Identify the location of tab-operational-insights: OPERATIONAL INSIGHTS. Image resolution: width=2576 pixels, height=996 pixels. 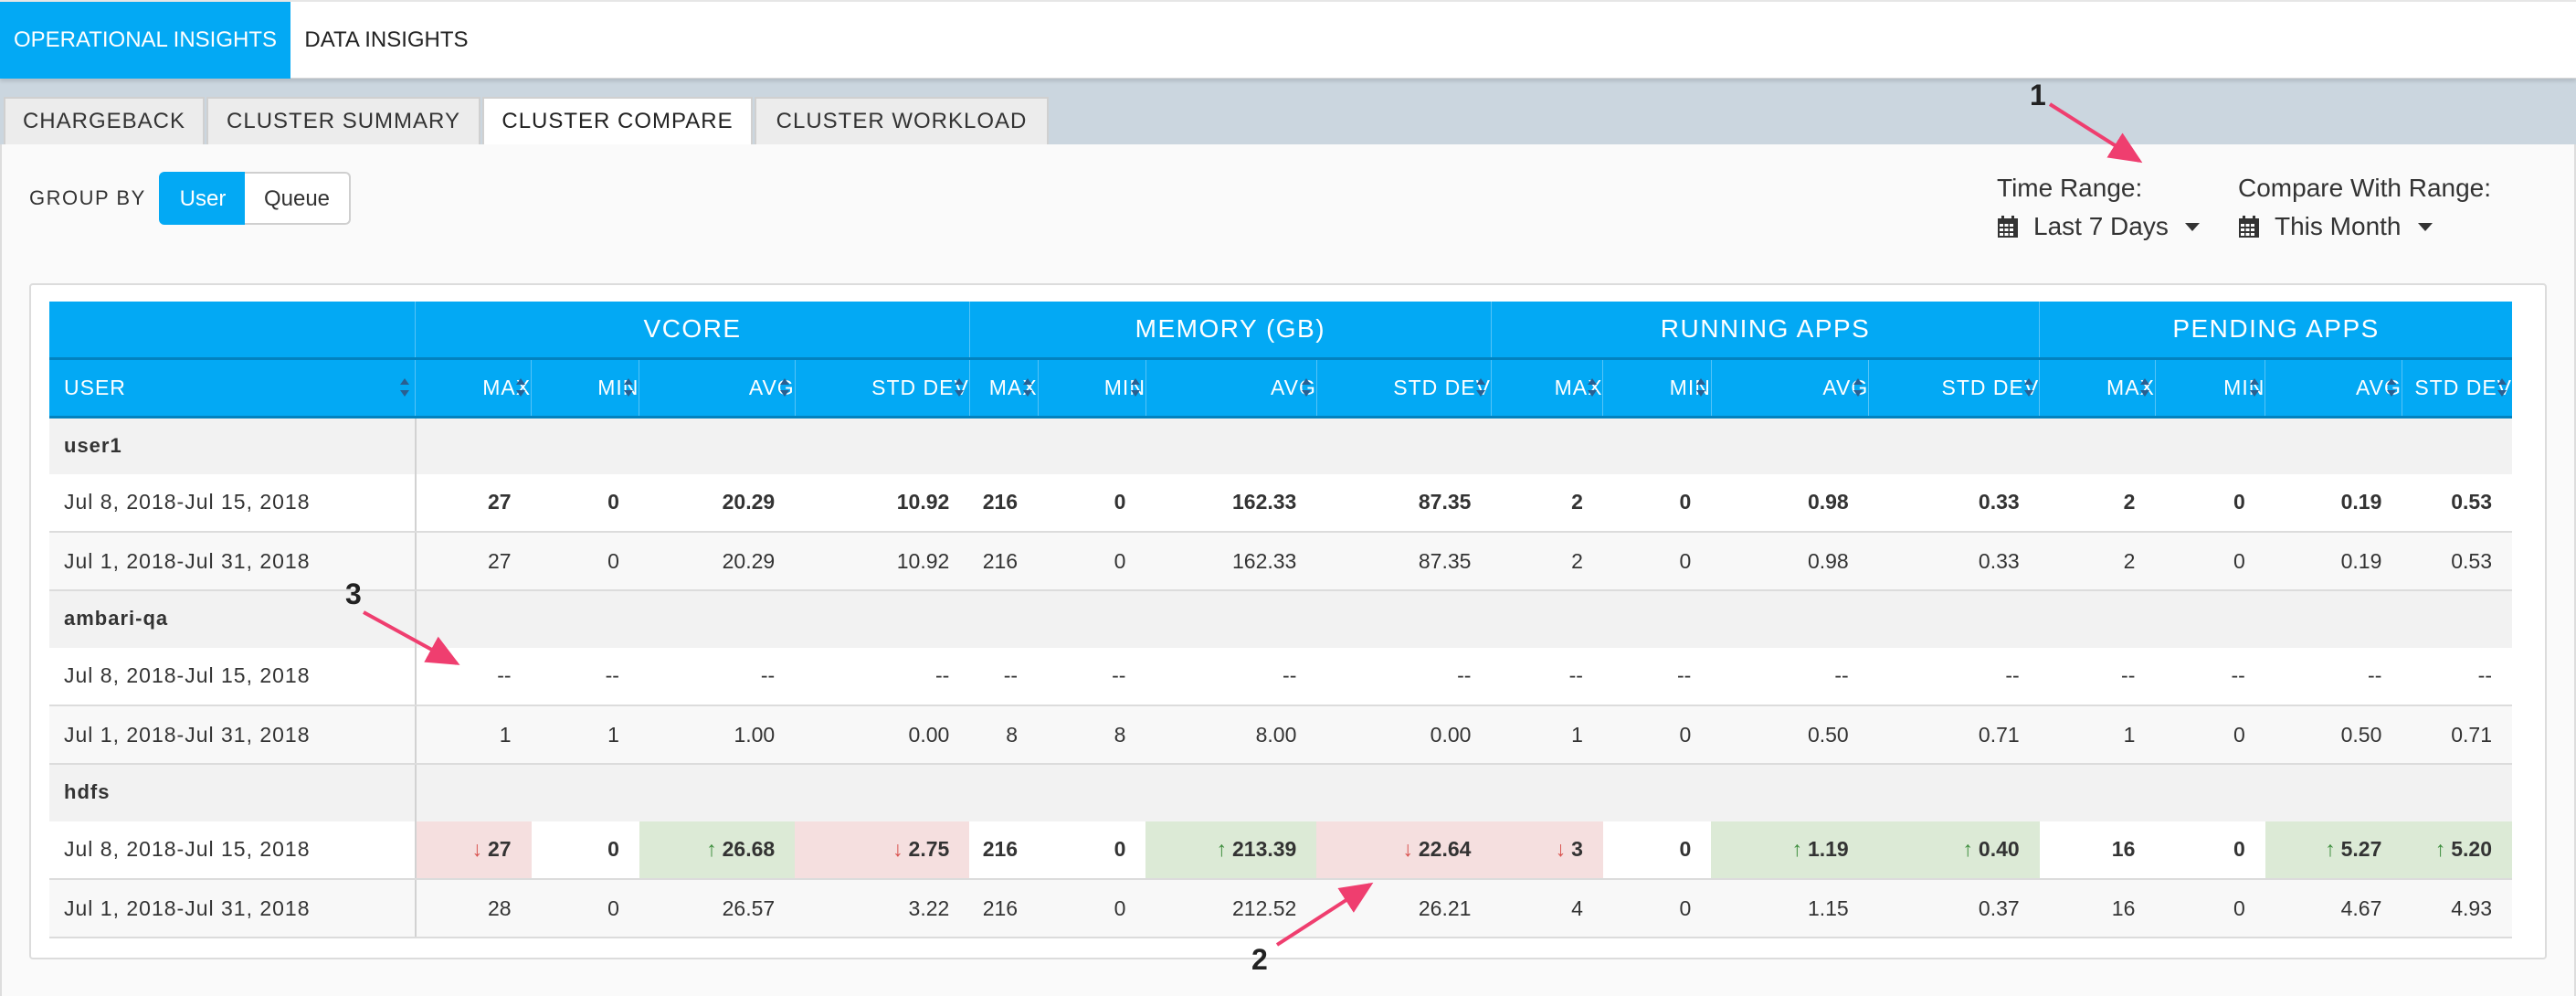
(145, 41).